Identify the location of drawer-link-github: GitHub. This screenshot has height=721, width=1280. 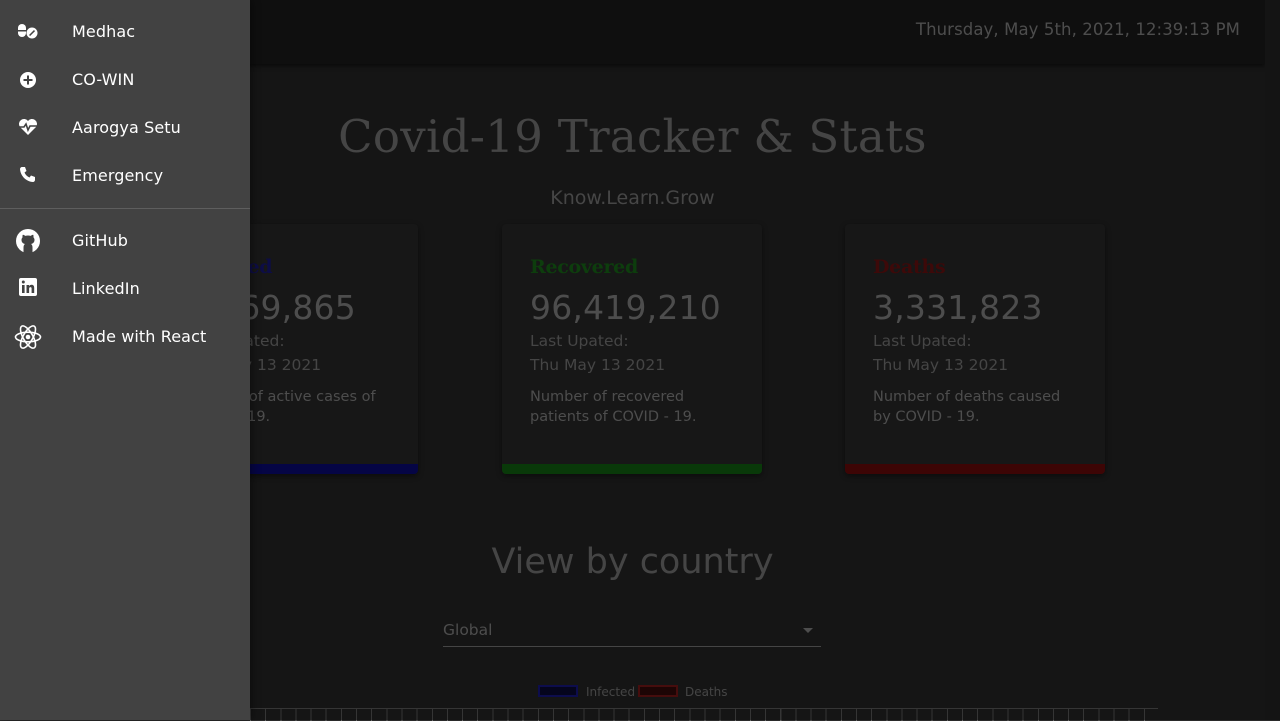
(125, 241).